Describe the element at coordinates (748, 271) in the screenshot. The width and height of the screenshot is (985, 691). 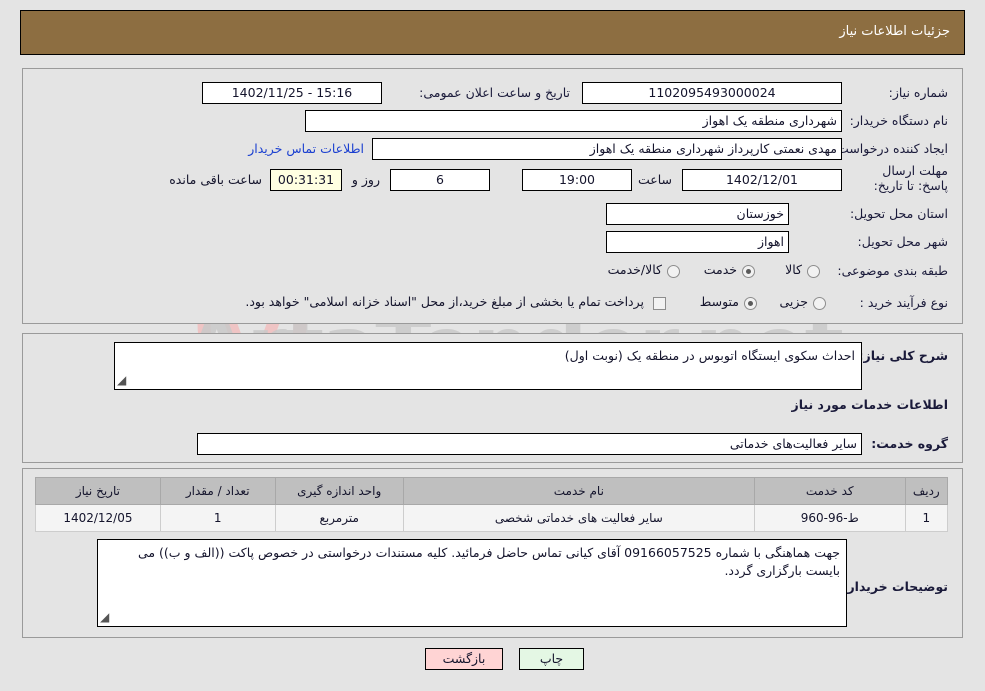
I see `radio-category-khedmat` at that location.